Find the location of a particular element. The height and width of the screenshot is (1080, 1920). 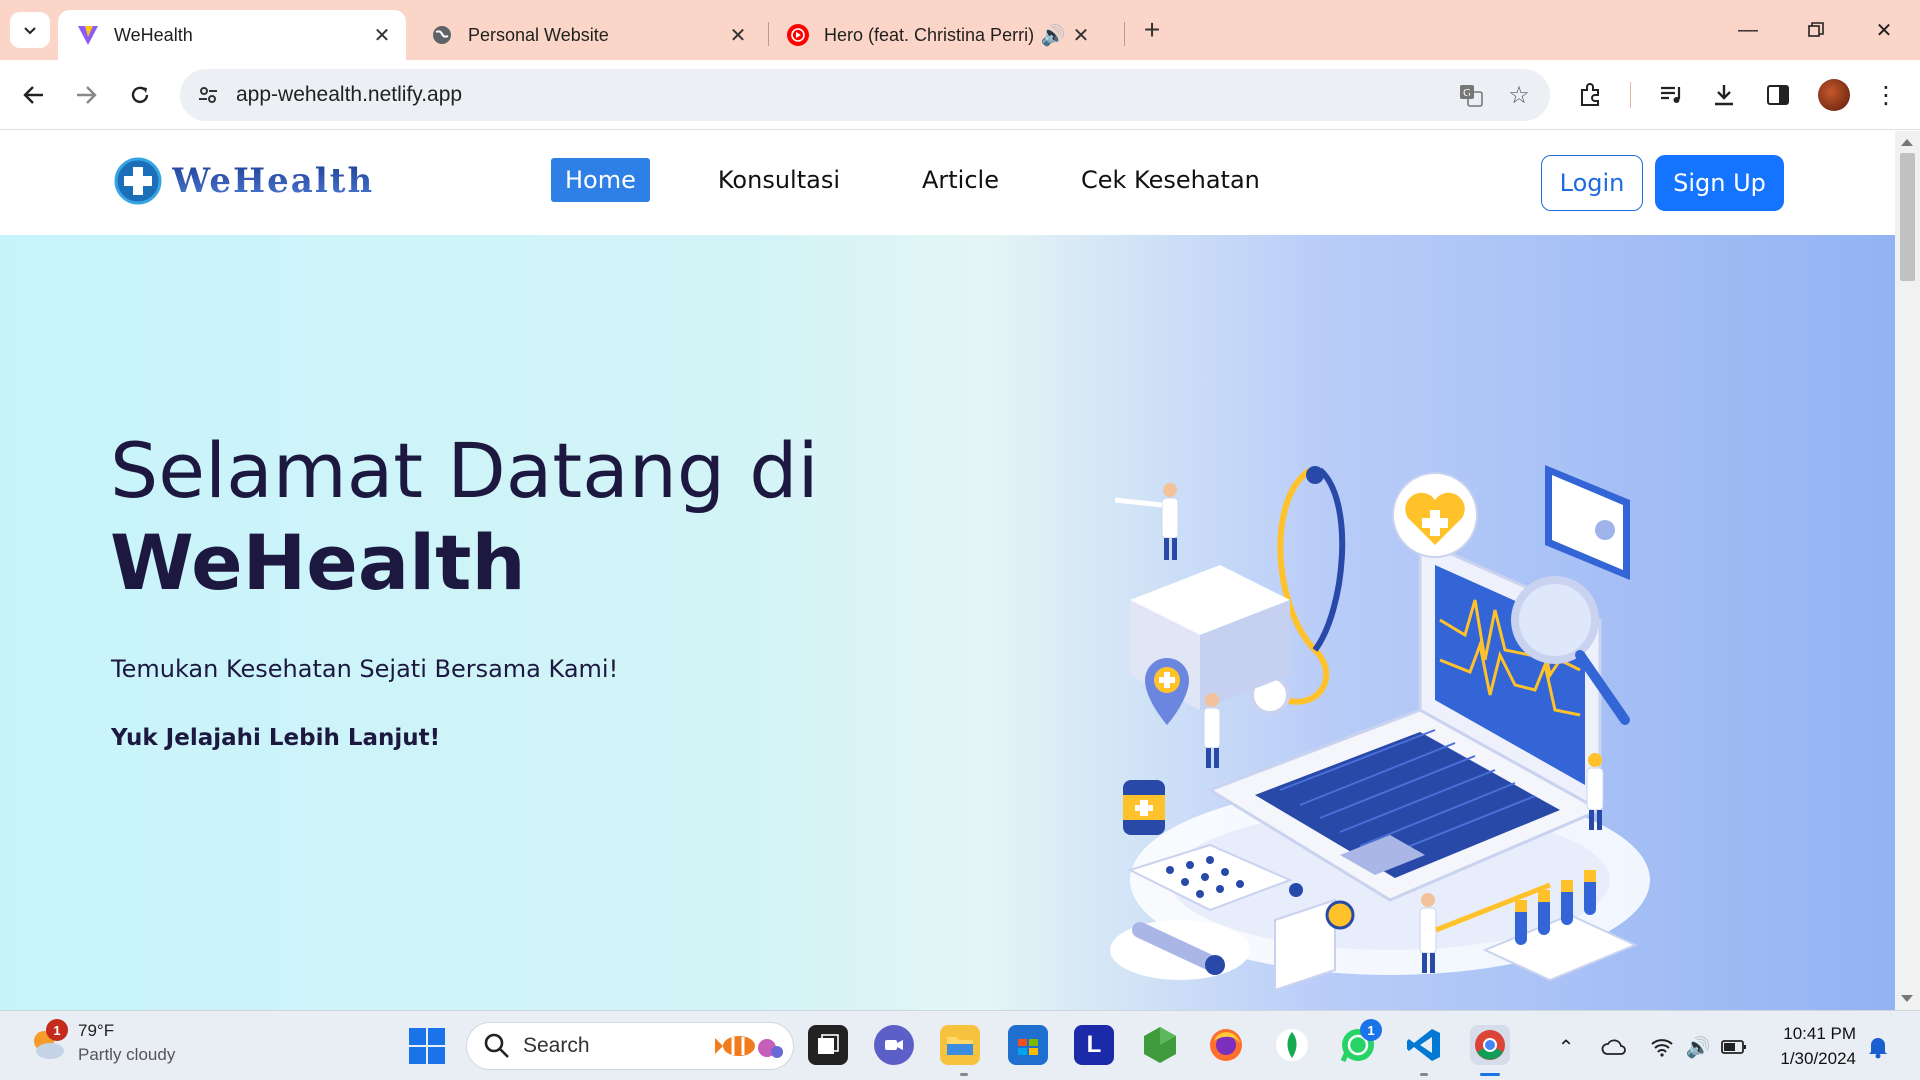

logo-wordmark: WeHealth is located at coordinates (273, 181).